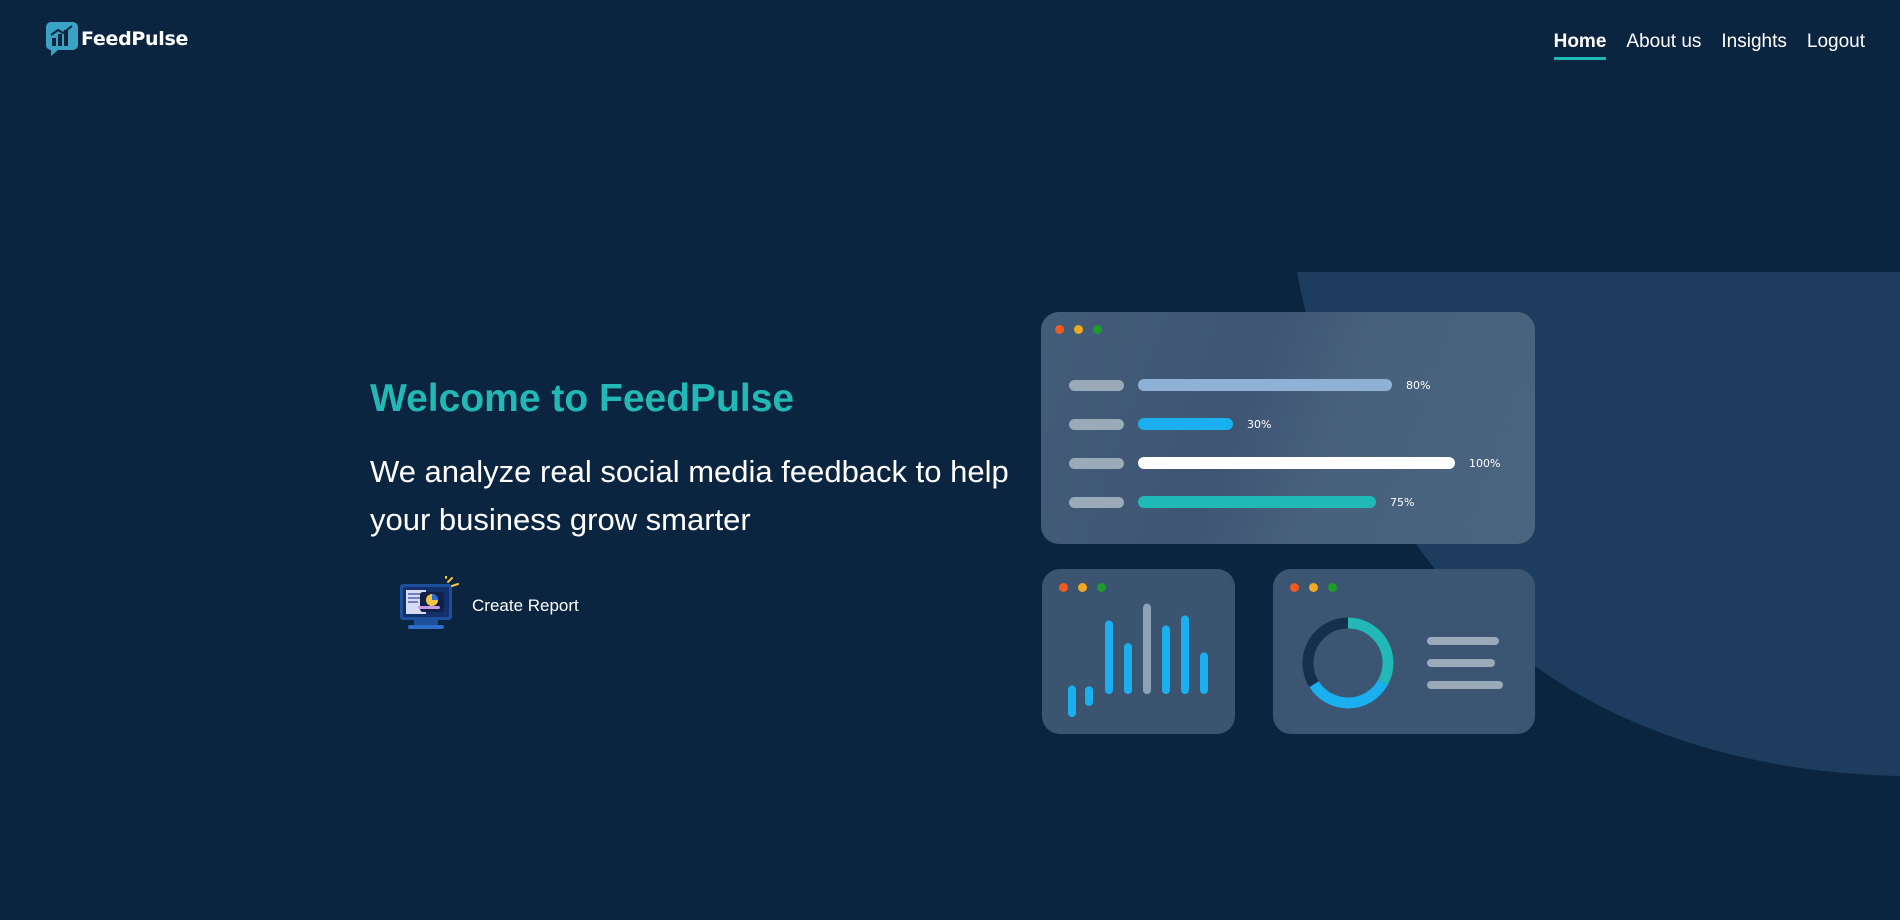 This screenshot has height=920, width=1900. What do you see at coordinates (62, 39) in the screenshot?
I see `chat-chart-icon` at bounding box center [62, 39].